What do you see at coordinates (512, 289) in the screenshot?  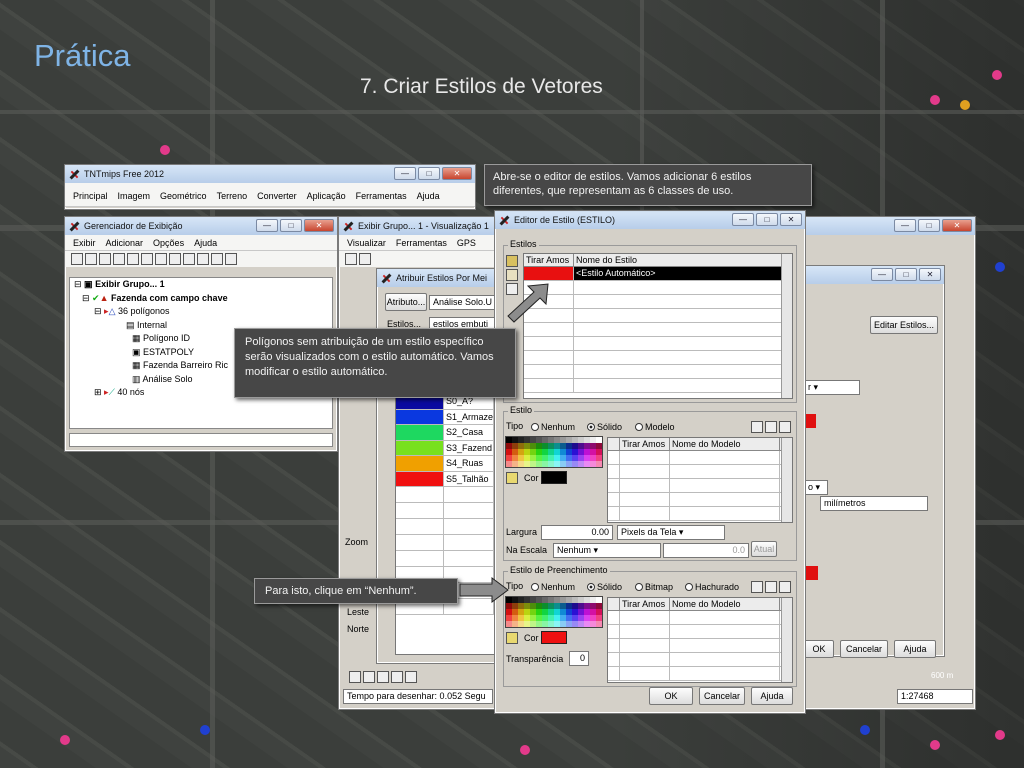 I see `delete-style-icon` at bounding box center [512, 289].